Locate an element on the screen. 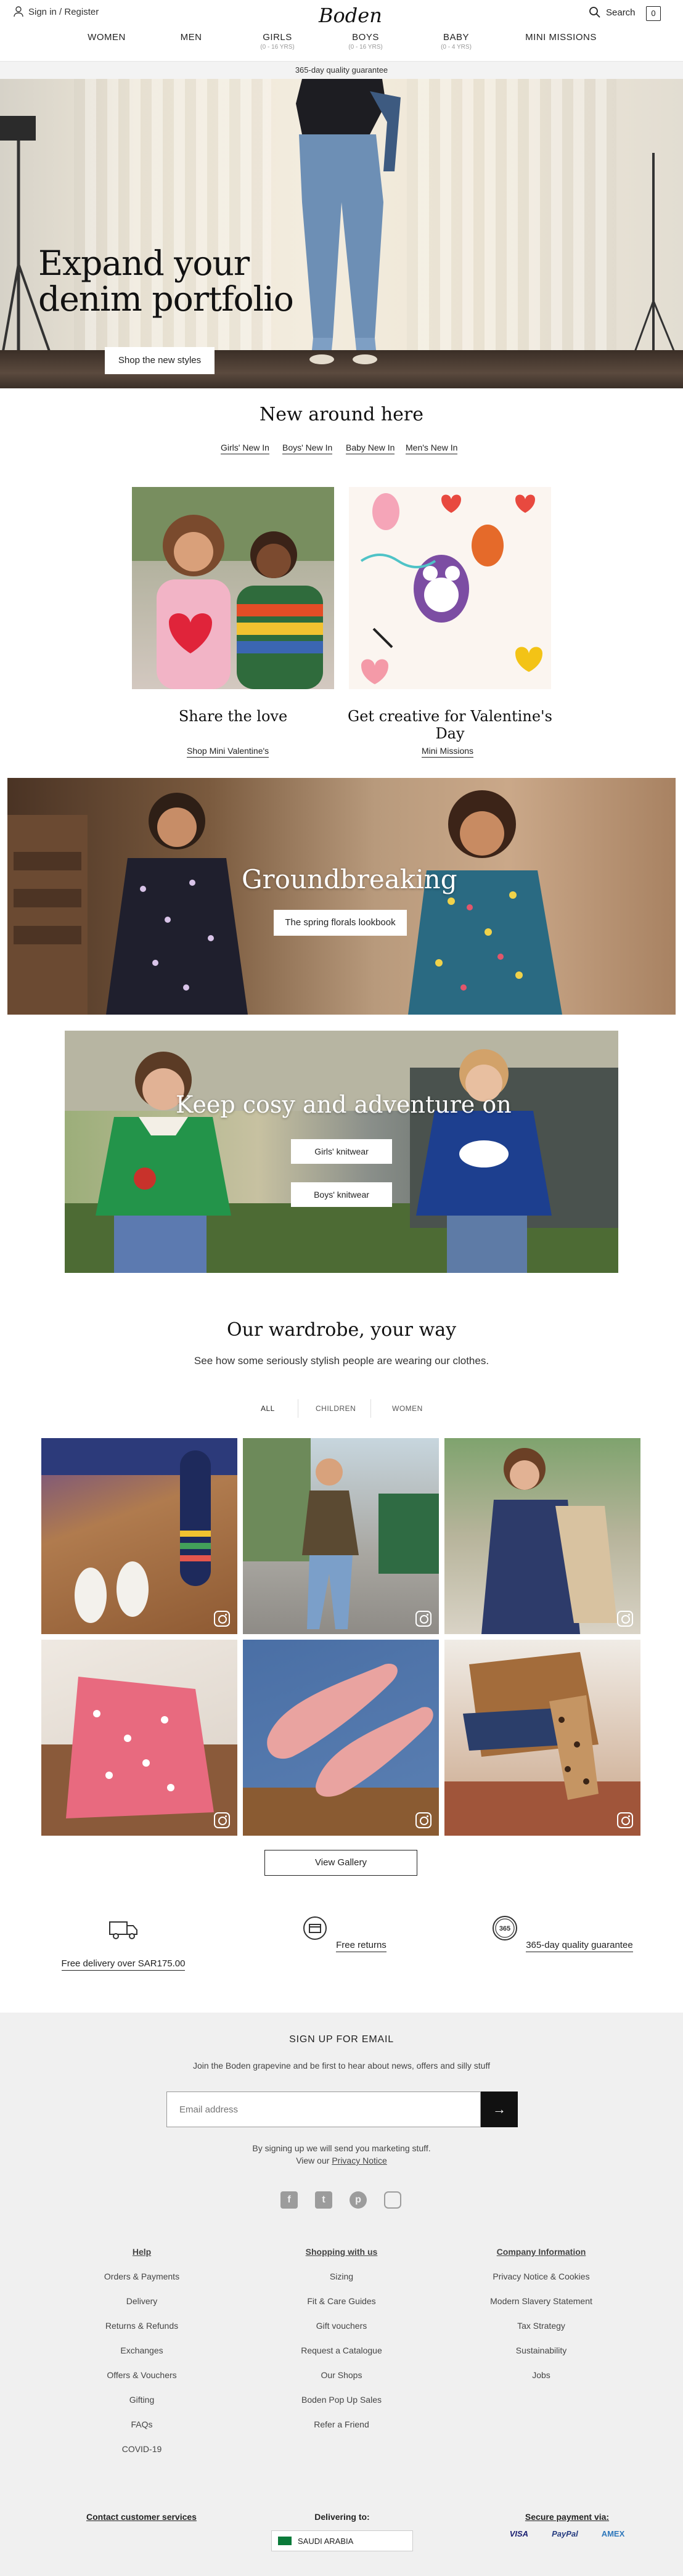 The image size is (683, 2576). nav-boys: BOYS (0 - 16 YRS) is located at coordinates (365, 41).